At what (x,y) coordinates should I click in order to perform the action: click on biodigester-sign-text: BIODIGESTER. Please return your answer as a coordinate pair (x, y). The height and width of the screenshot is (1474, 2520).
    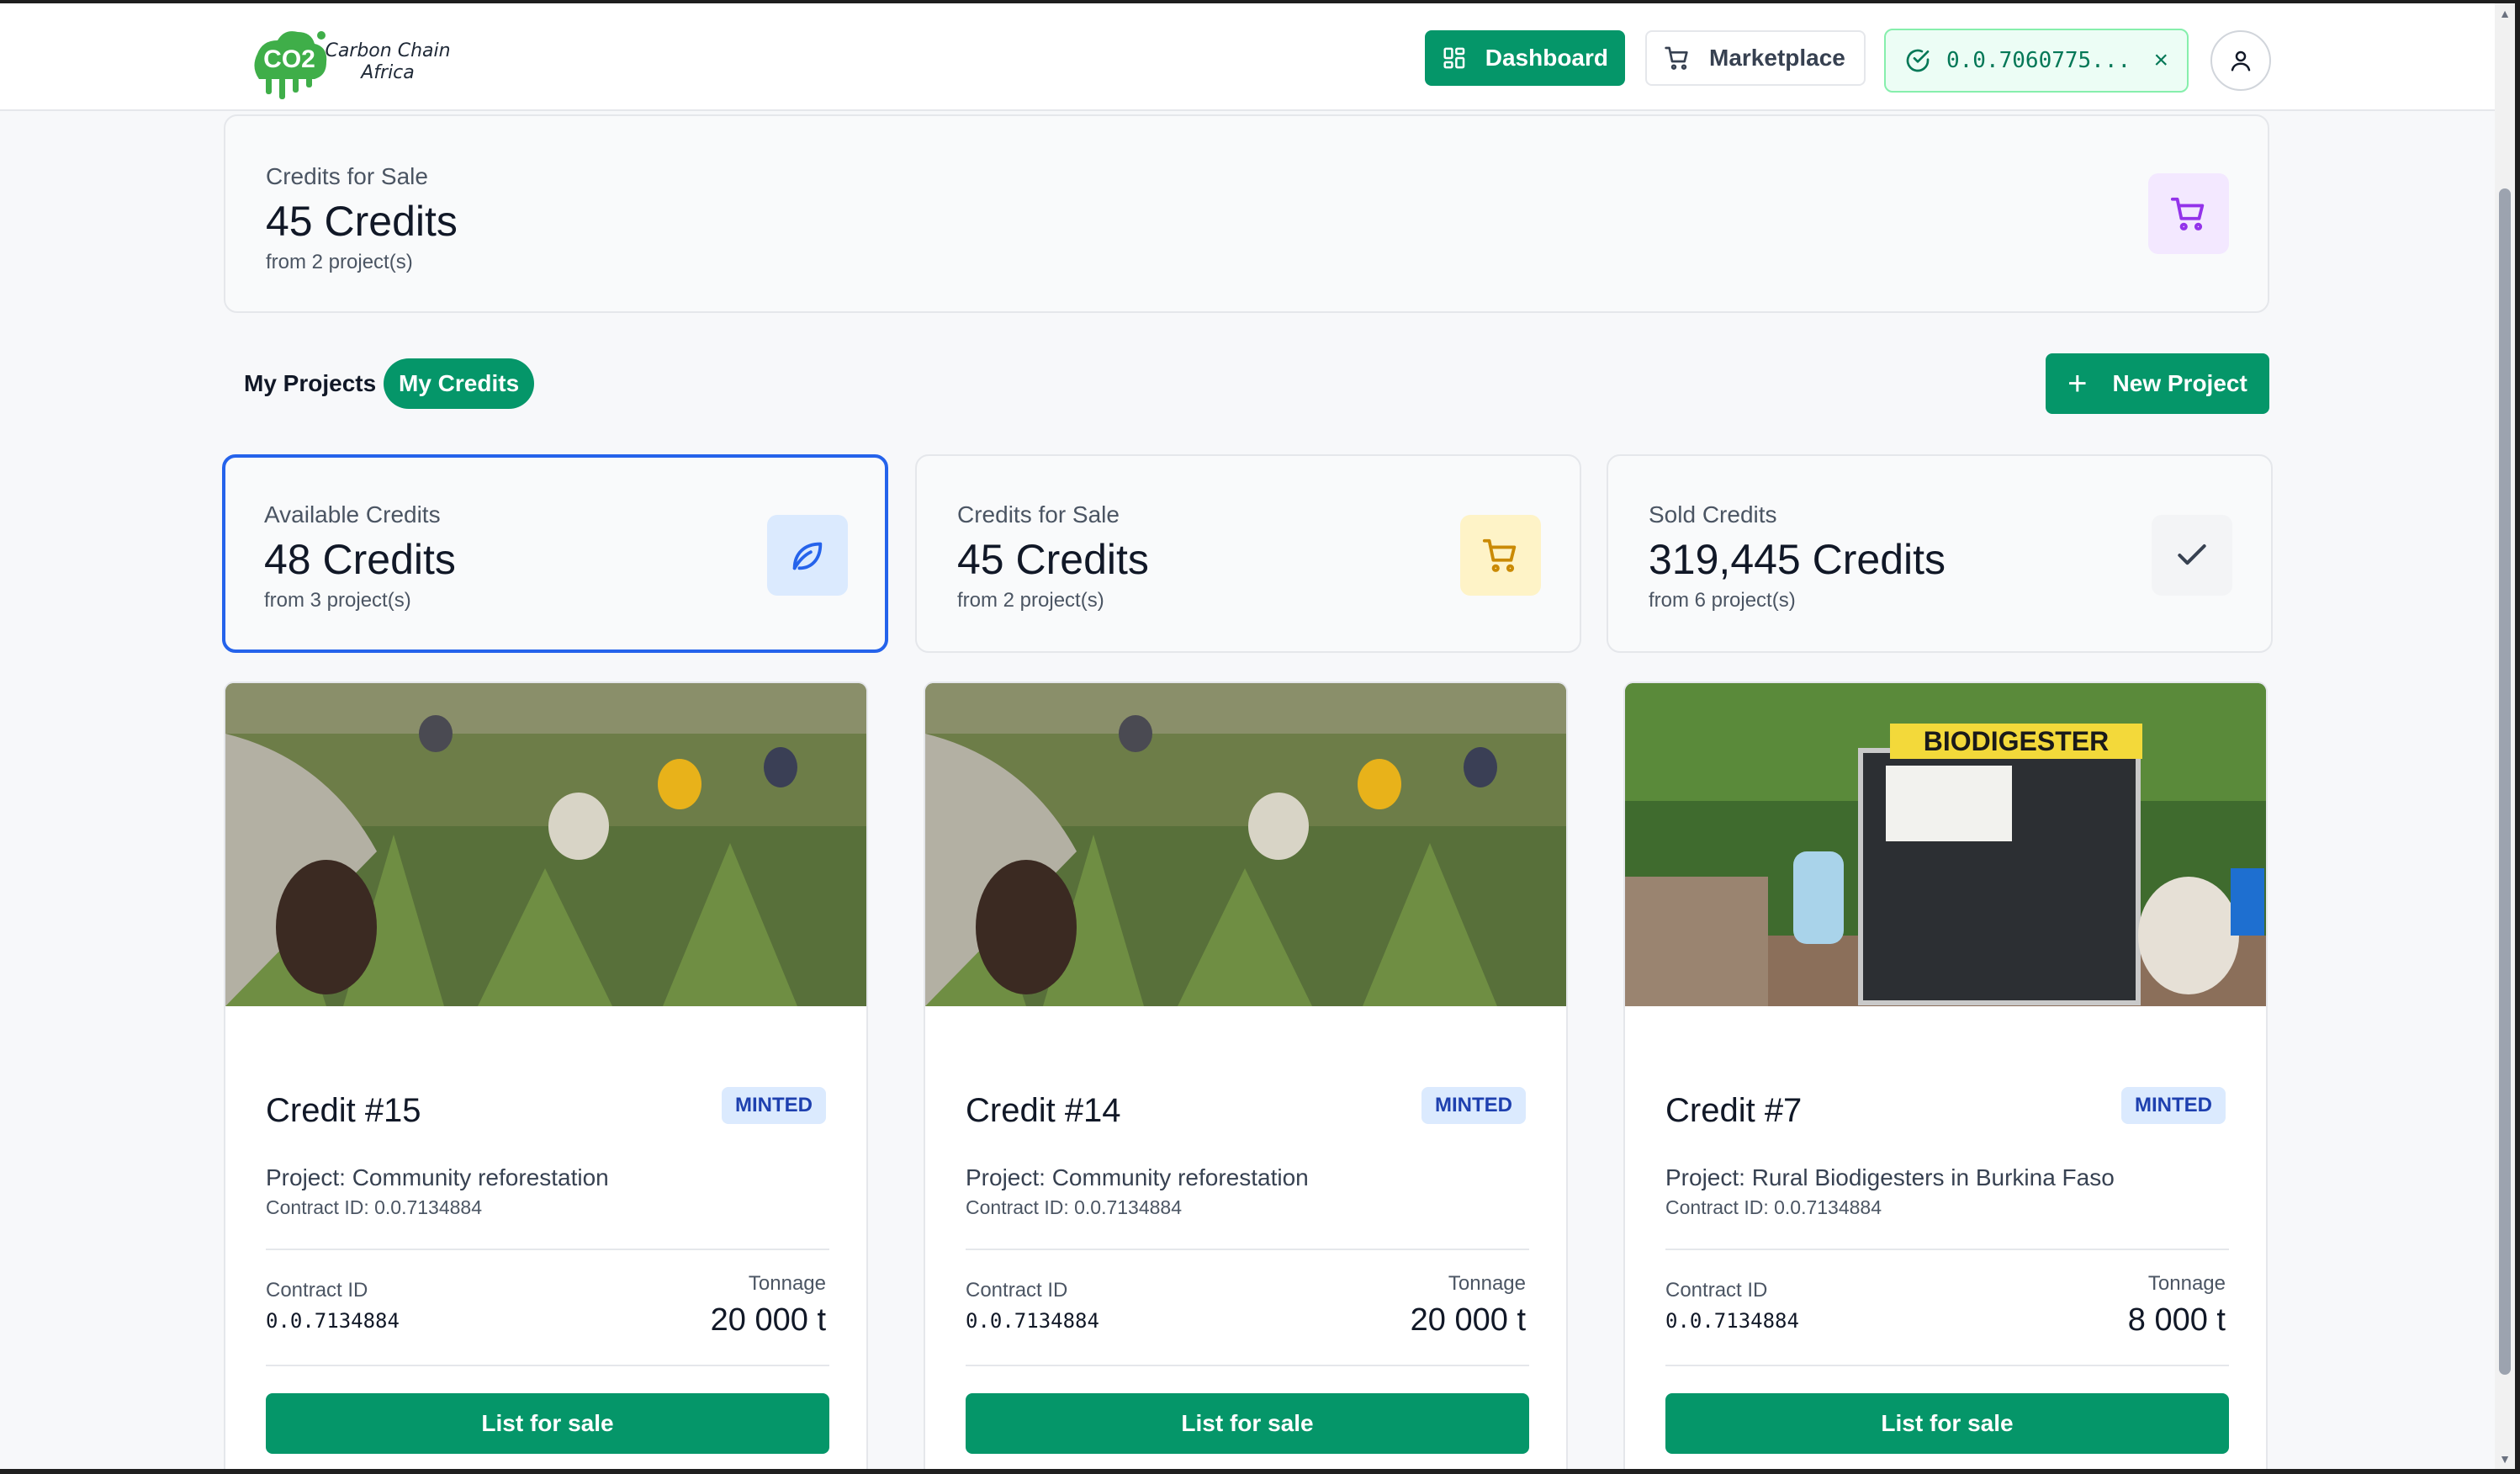
    Looking at the image, I should click on (2016, 741).